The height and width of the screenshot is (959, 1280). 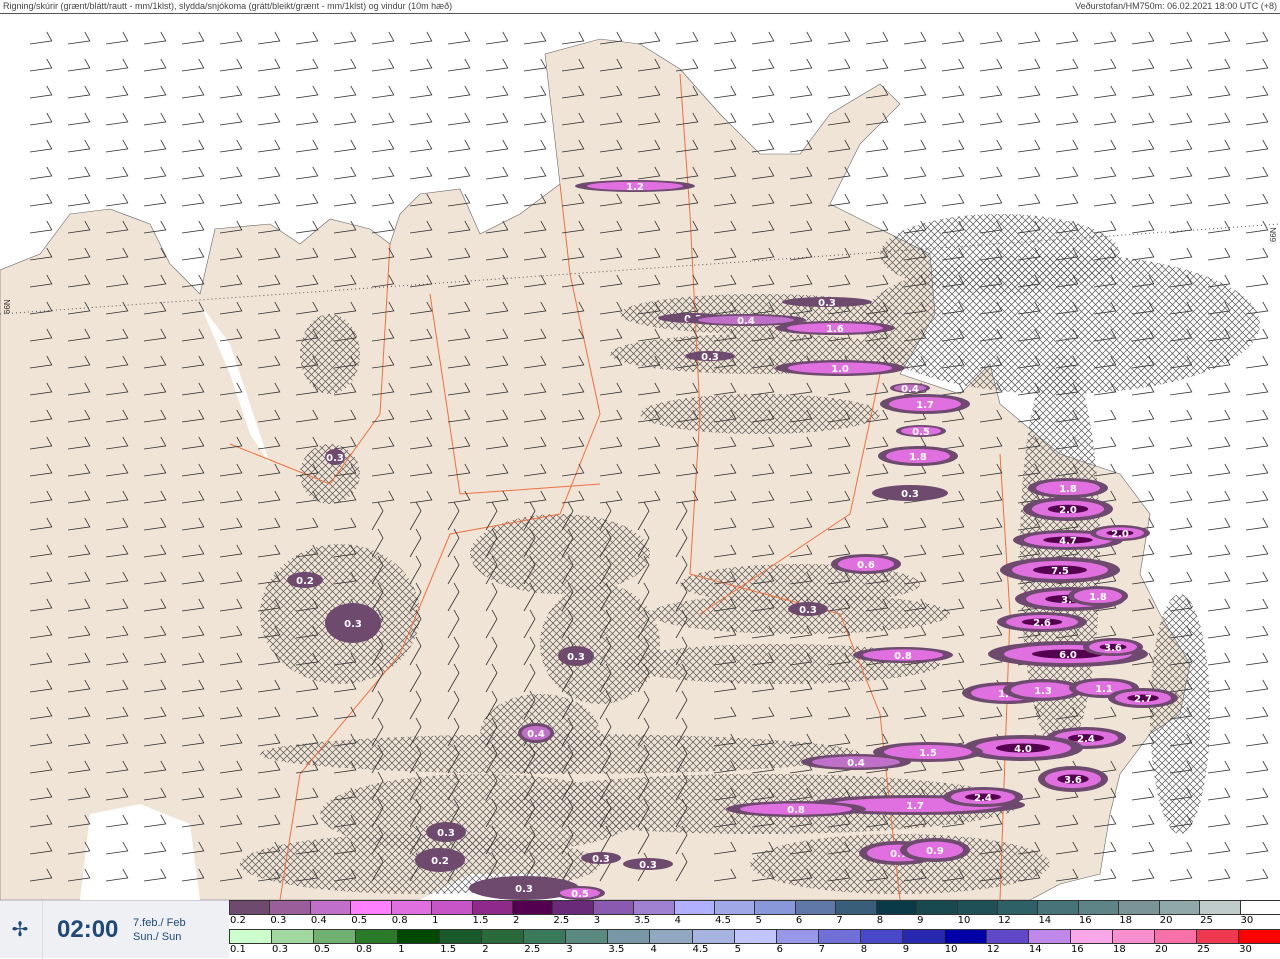 What do you see at coordinates (20, 929) in the screenshot?
I see `wind-rose-icon: ✢` at bounding box center [20, 929].